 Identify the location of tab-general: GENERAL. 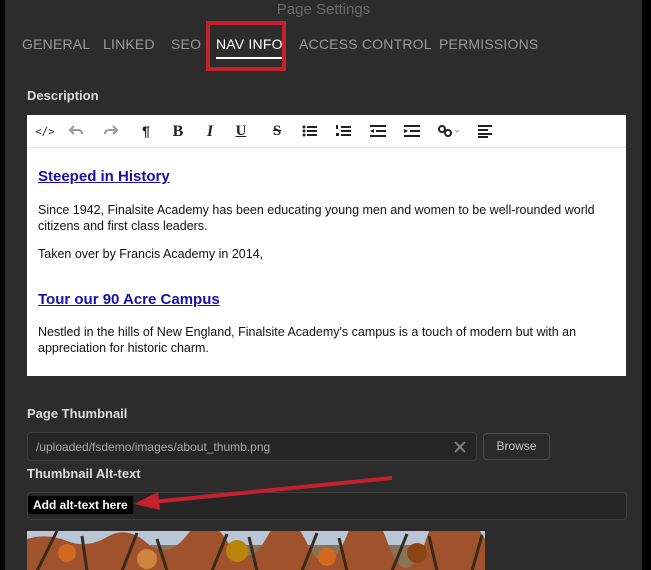
(56, 44).